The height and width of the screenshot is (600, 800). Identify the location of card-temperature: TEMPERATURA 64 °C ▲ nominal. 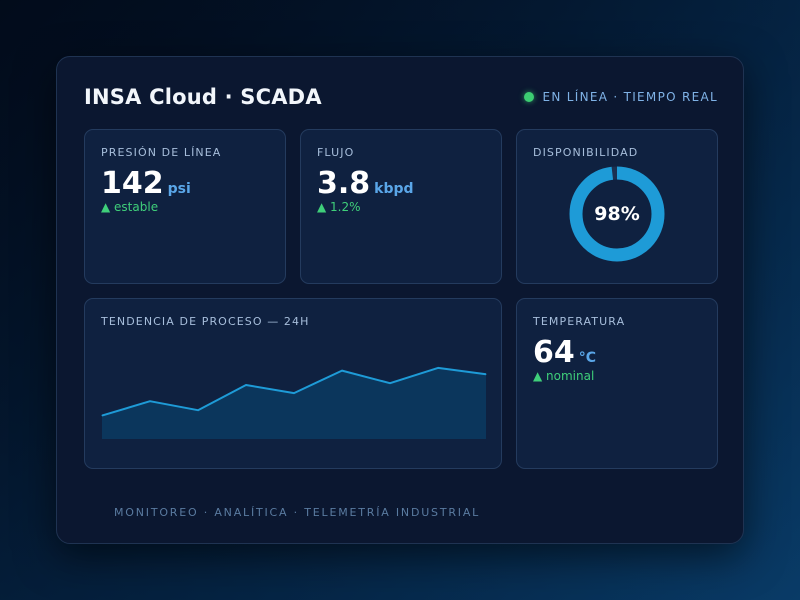
(617, 383).